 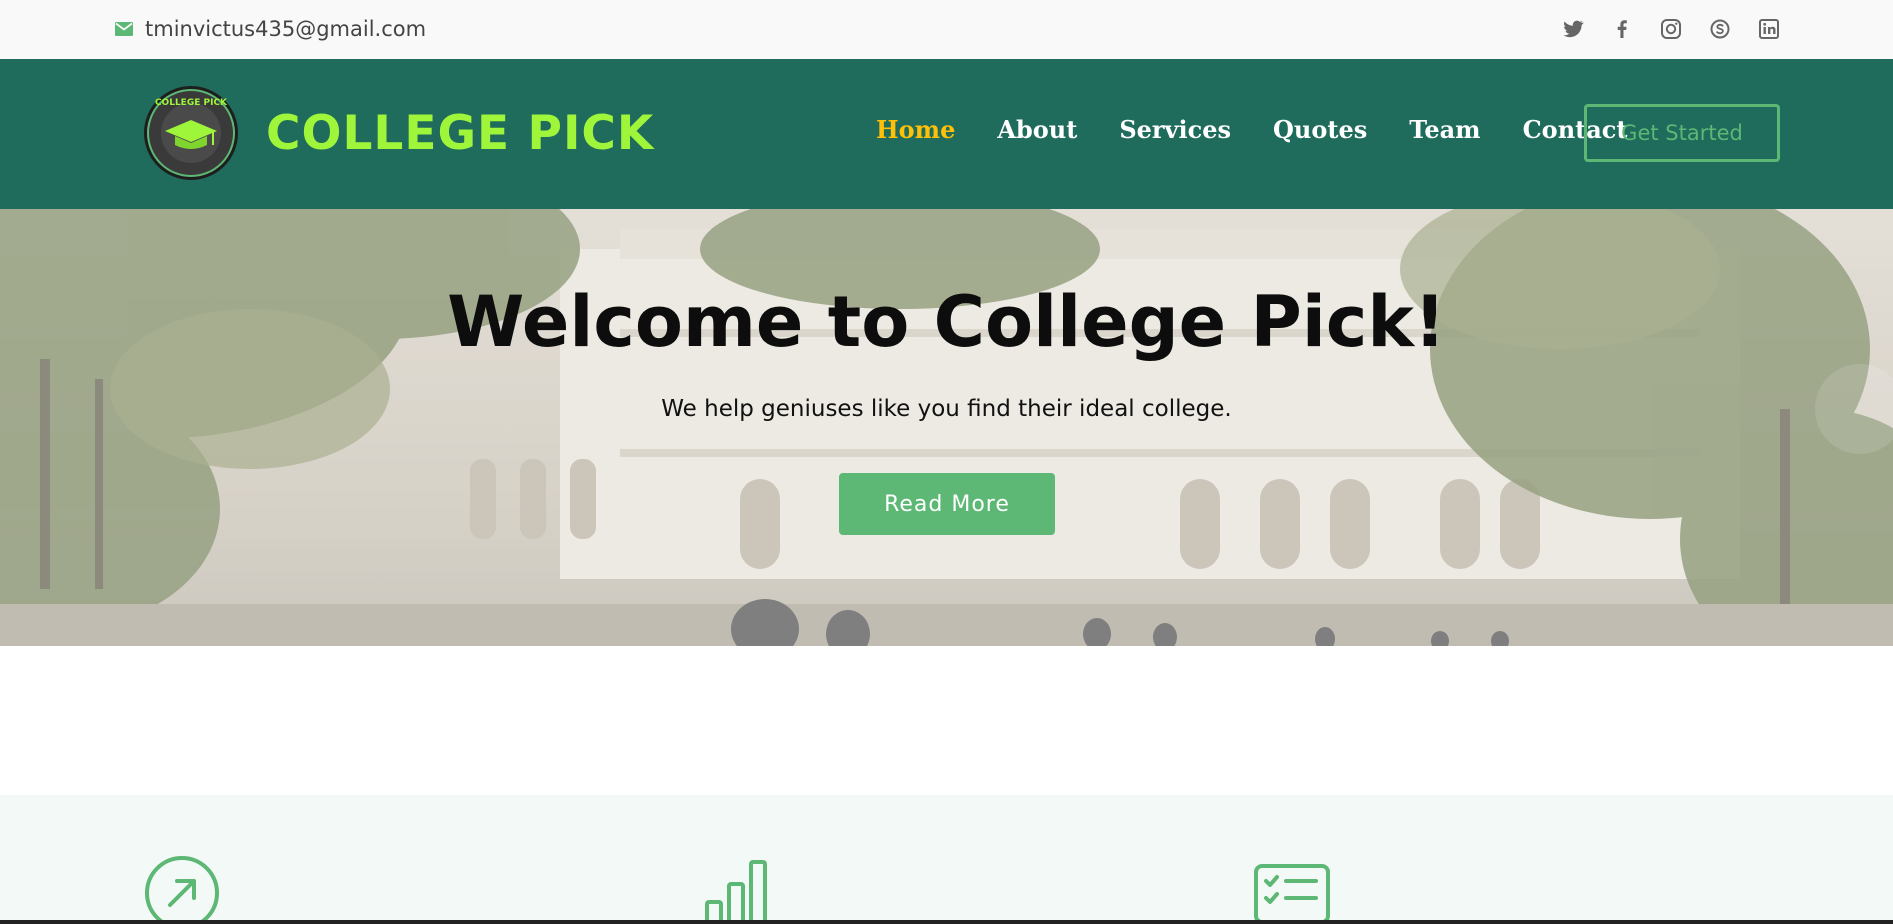 I want to click on read-more-button: Read More, so click(x=947, y=504).